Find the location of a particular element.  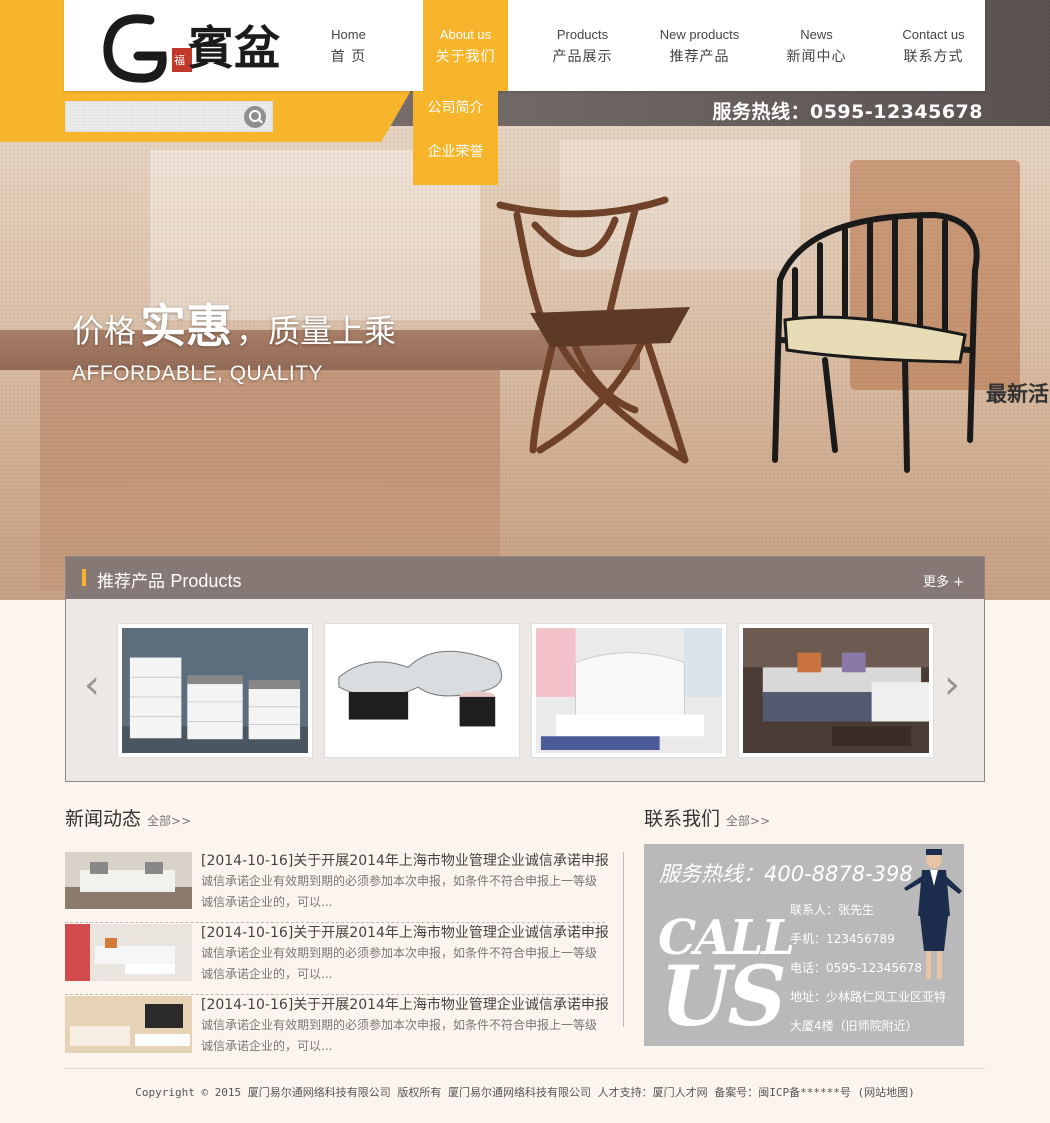

contact-hotline: 服务热线：400-8878-398 is located at coordinates (786, 874).